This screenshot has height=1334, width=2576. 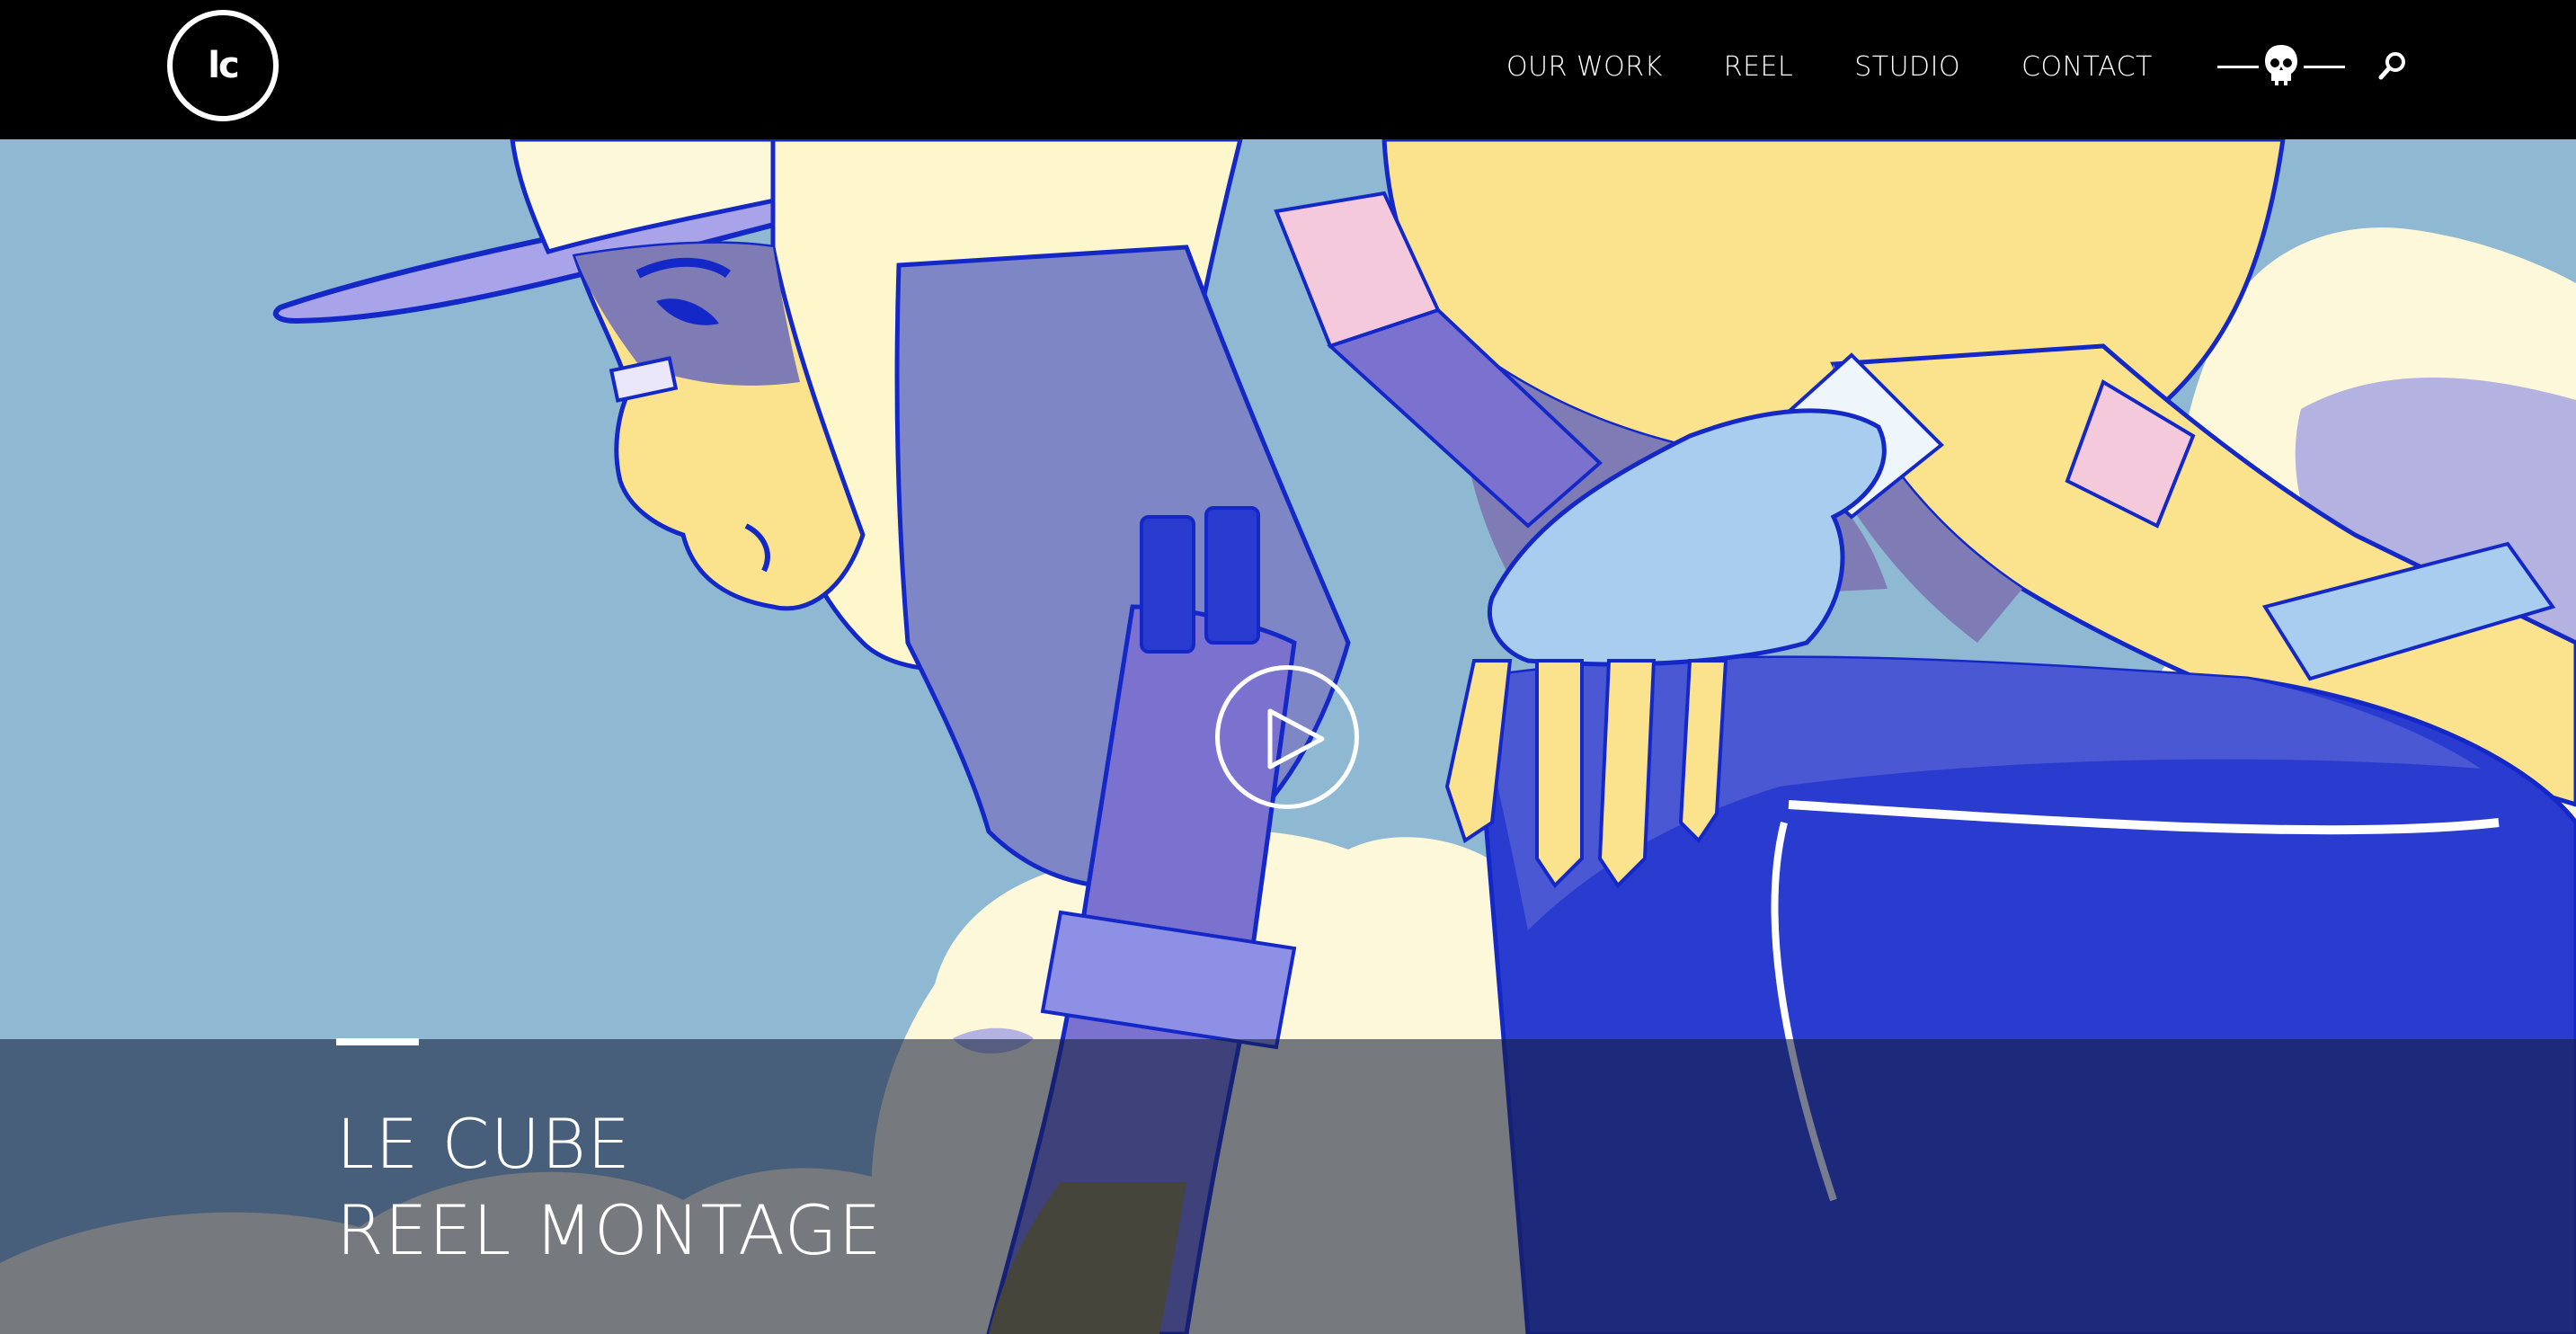 I want to click on play-button, so click(x=1287, y=737).